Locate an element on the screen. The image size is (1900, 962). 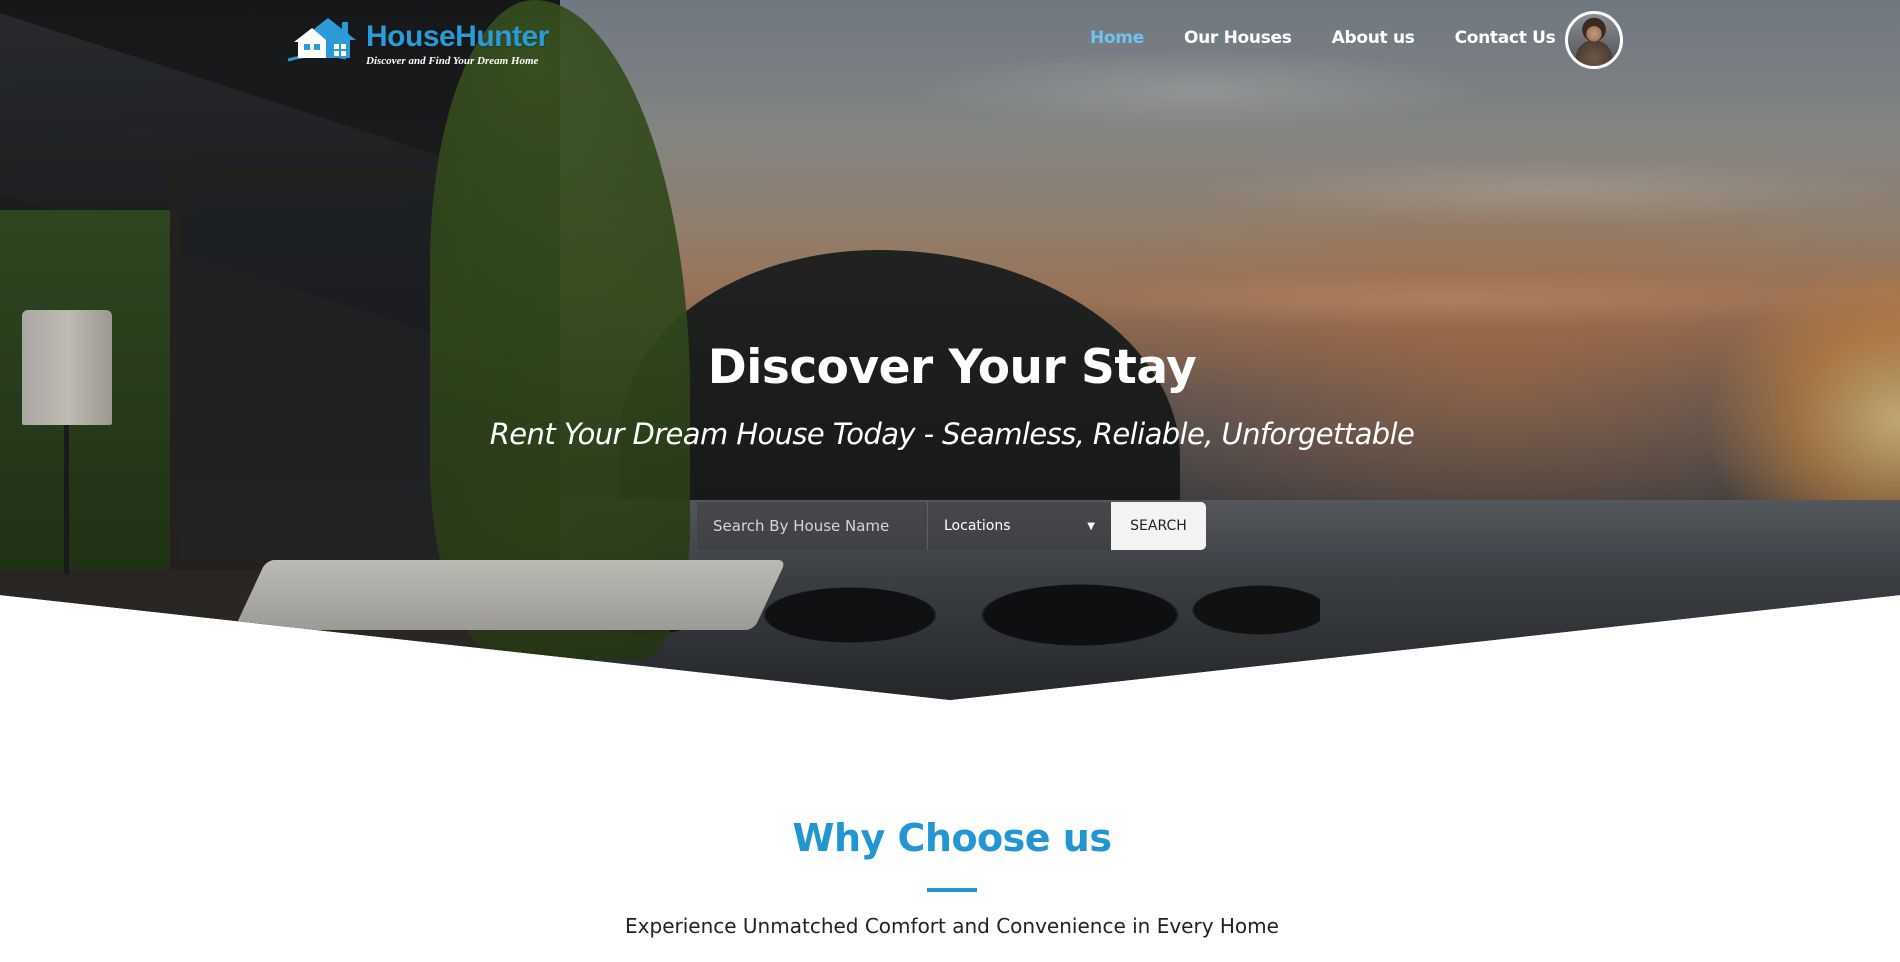
caret-down-icon: ▼ is located at coordinates (1091, 526).